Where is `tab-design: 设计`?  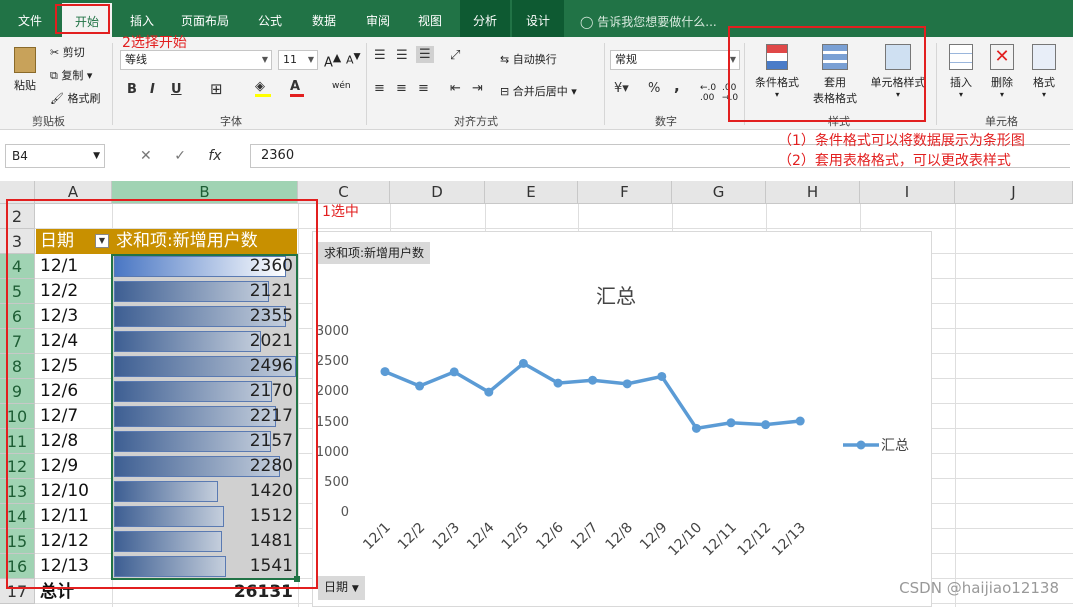
tab-design: 设计 is located at coordinates (538, 18).